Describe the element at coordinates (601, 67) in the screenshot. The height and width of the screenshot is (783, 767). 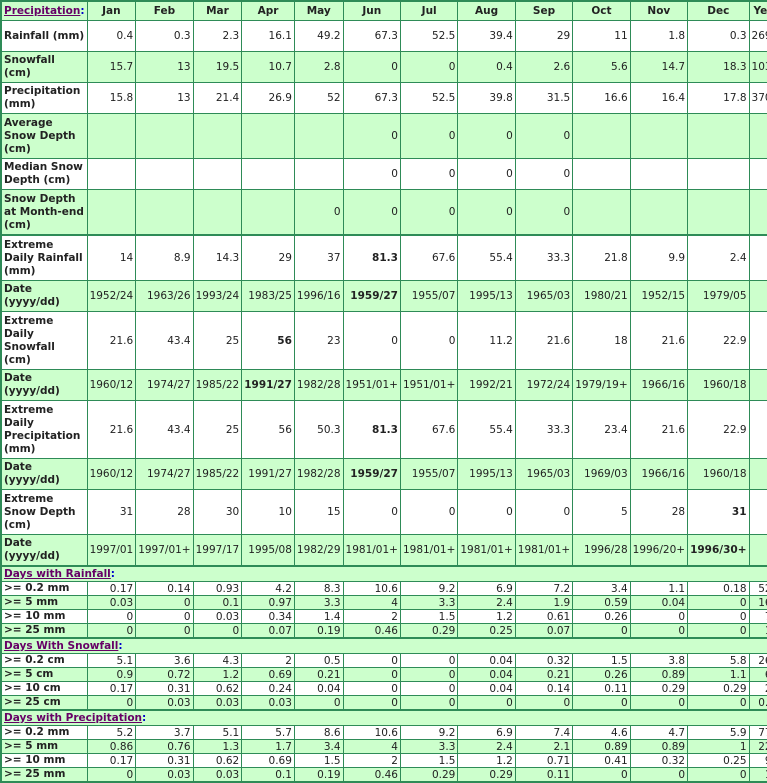
I see `value-cell: 5.6` at that location.